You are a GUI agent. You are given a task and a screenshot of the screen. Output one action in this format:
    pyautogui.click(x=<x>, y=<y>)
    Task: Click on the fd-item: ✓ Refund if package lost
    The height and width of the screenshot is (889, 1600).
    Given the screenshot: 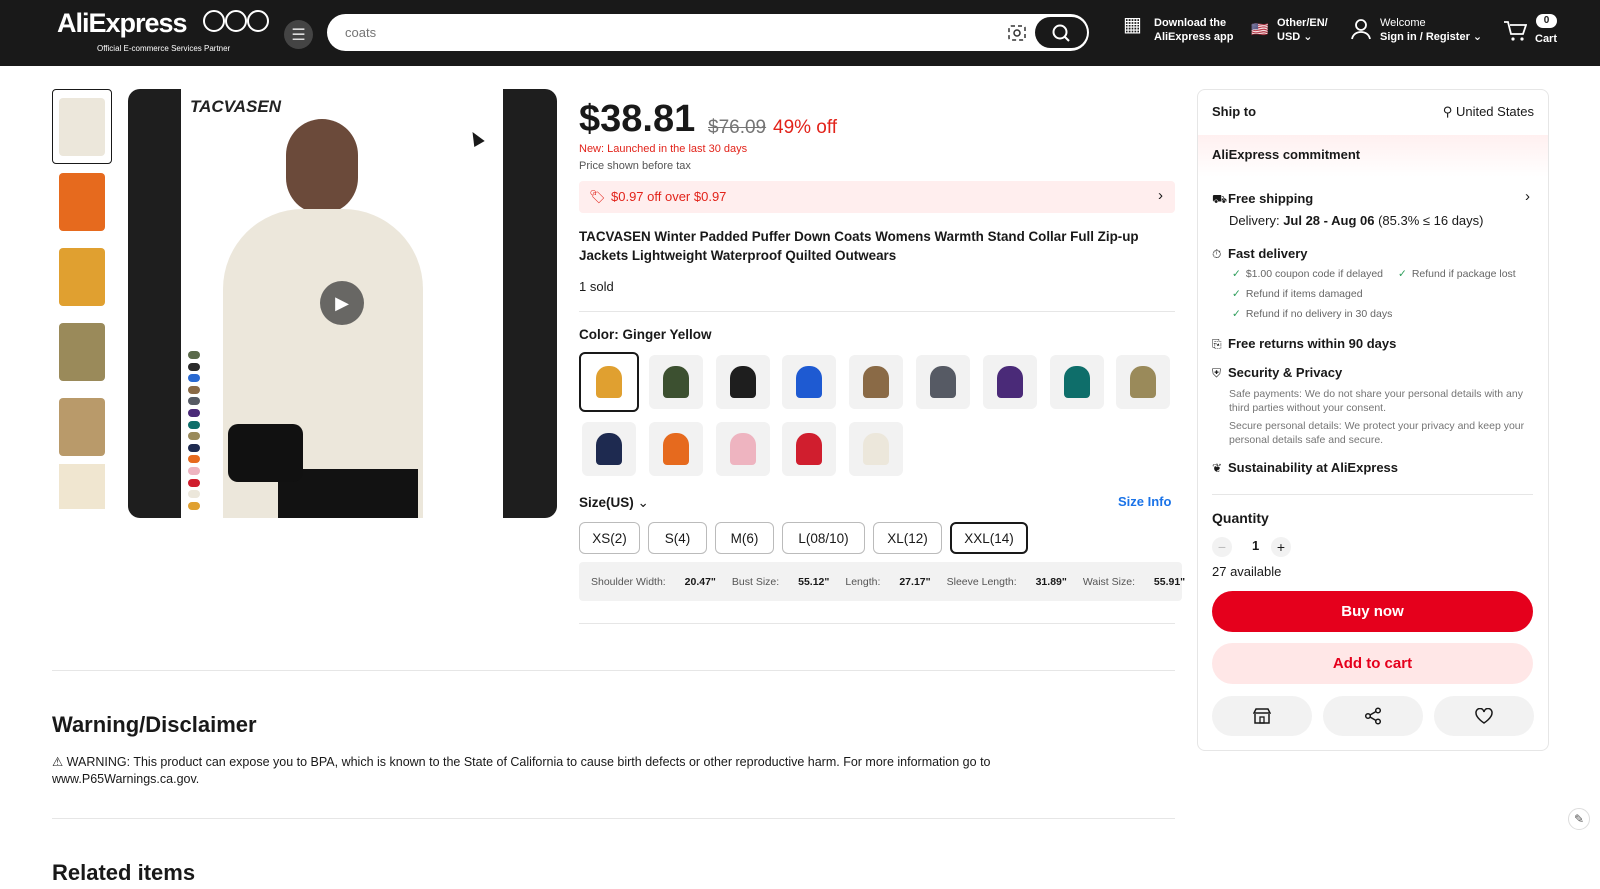 What is the action you would take?
    pyautogui.click(x=1457, y=274)
    